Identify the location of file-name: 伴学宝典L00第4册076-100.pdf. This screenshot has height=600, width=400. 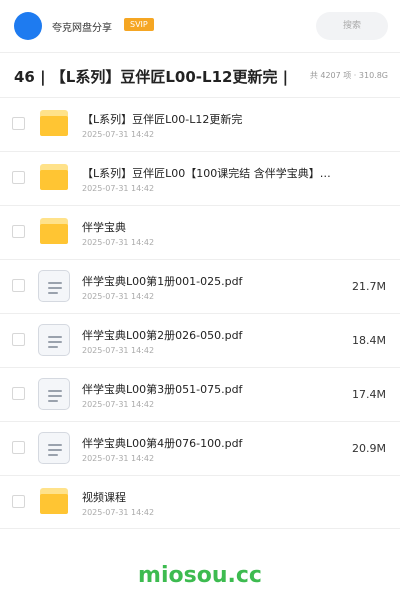
(162, 443).